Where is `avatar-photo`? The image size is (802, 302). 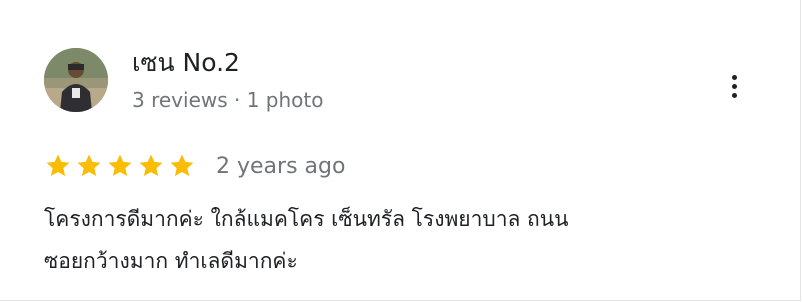
avatar-photo is located at coordinates (76, 80).